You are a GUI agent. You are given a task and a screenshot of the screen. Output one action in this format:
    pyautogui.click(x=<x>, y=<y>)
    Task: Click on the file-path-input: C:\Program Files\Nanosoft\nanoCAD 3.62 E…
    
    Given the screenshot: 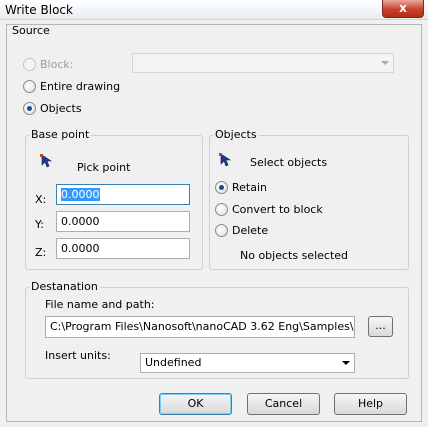 What is the action you would take?
    pyautogui.click(x=200, y=327)
    